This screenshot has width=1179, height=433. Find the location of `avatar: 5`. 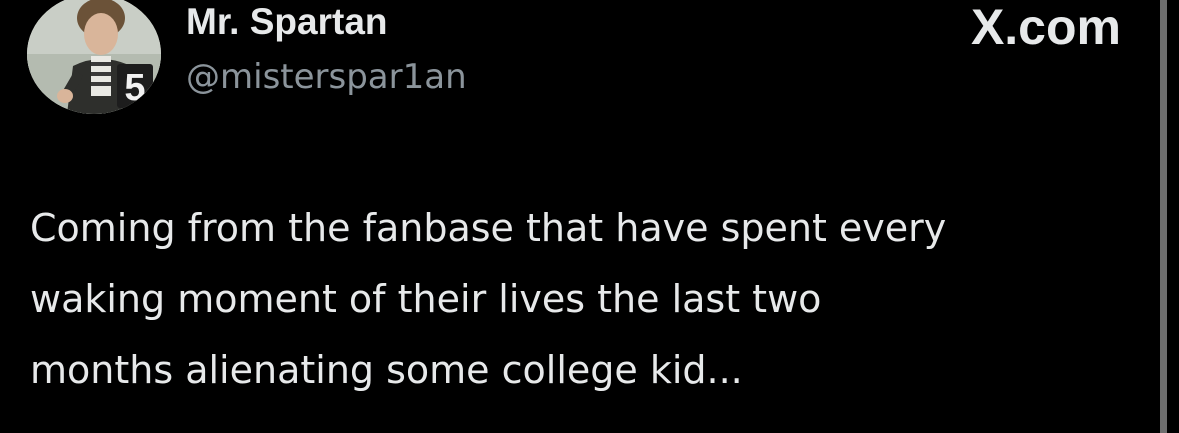

avatar: 5 is located at coordinates (94, 57).